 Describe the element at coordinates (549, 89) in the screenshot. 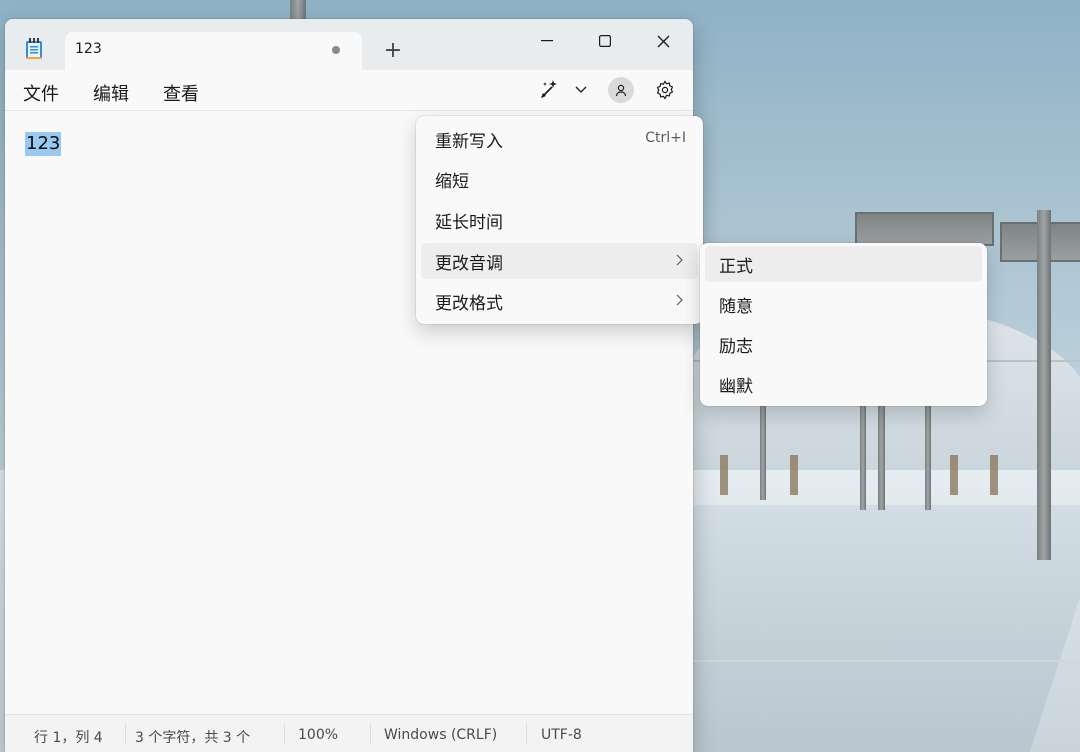

I see `copilot-icon` at that location.